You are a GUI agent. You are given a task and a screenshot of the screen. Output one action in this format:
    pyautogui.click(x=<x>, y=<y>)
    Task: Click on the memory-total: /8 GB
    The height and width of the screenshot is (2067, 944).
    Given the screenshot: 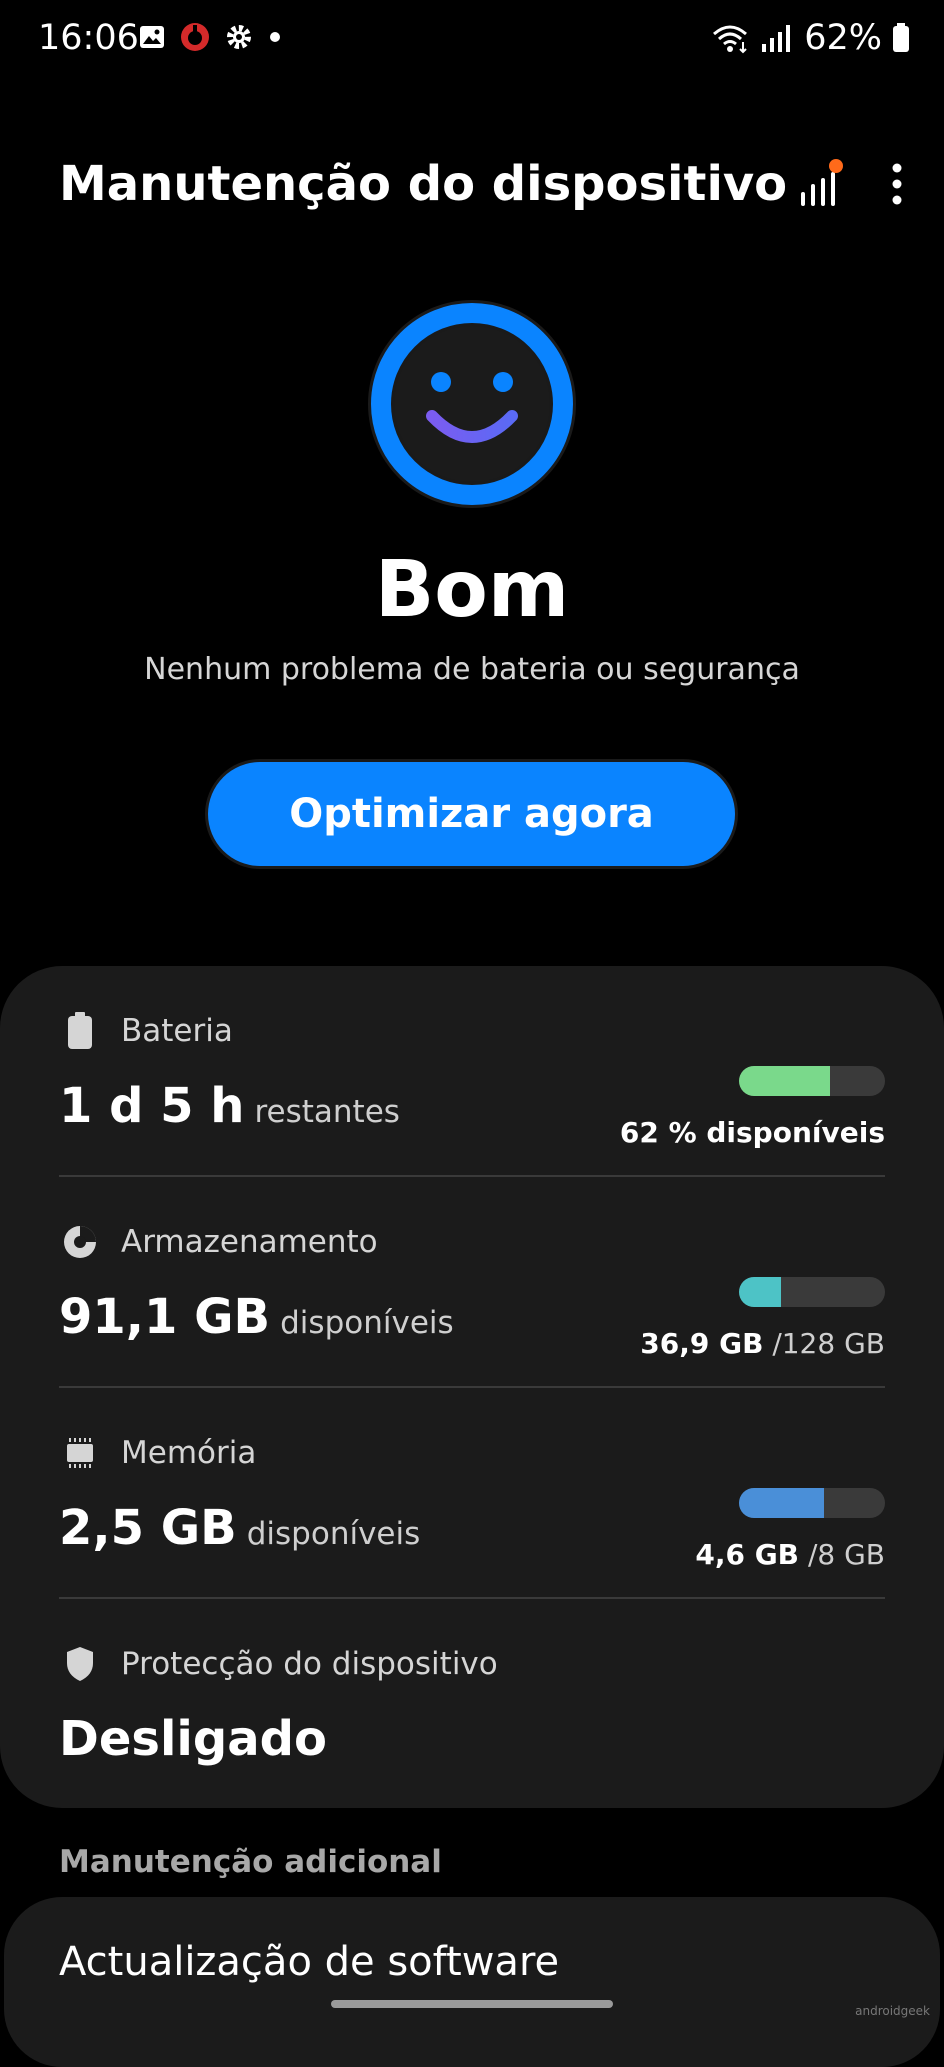 What is the action you would take?
    pyautogui.click(x=846, y=1554)
    